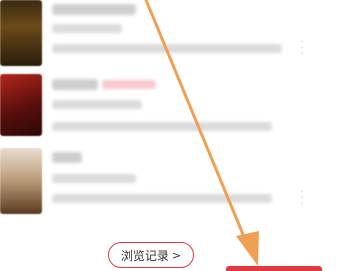 The image size is (342, 271). What do you see at coordinates (247, 248) in the screenshot?
I see `annotation-arrow-head` at bounding box center [247, 248].